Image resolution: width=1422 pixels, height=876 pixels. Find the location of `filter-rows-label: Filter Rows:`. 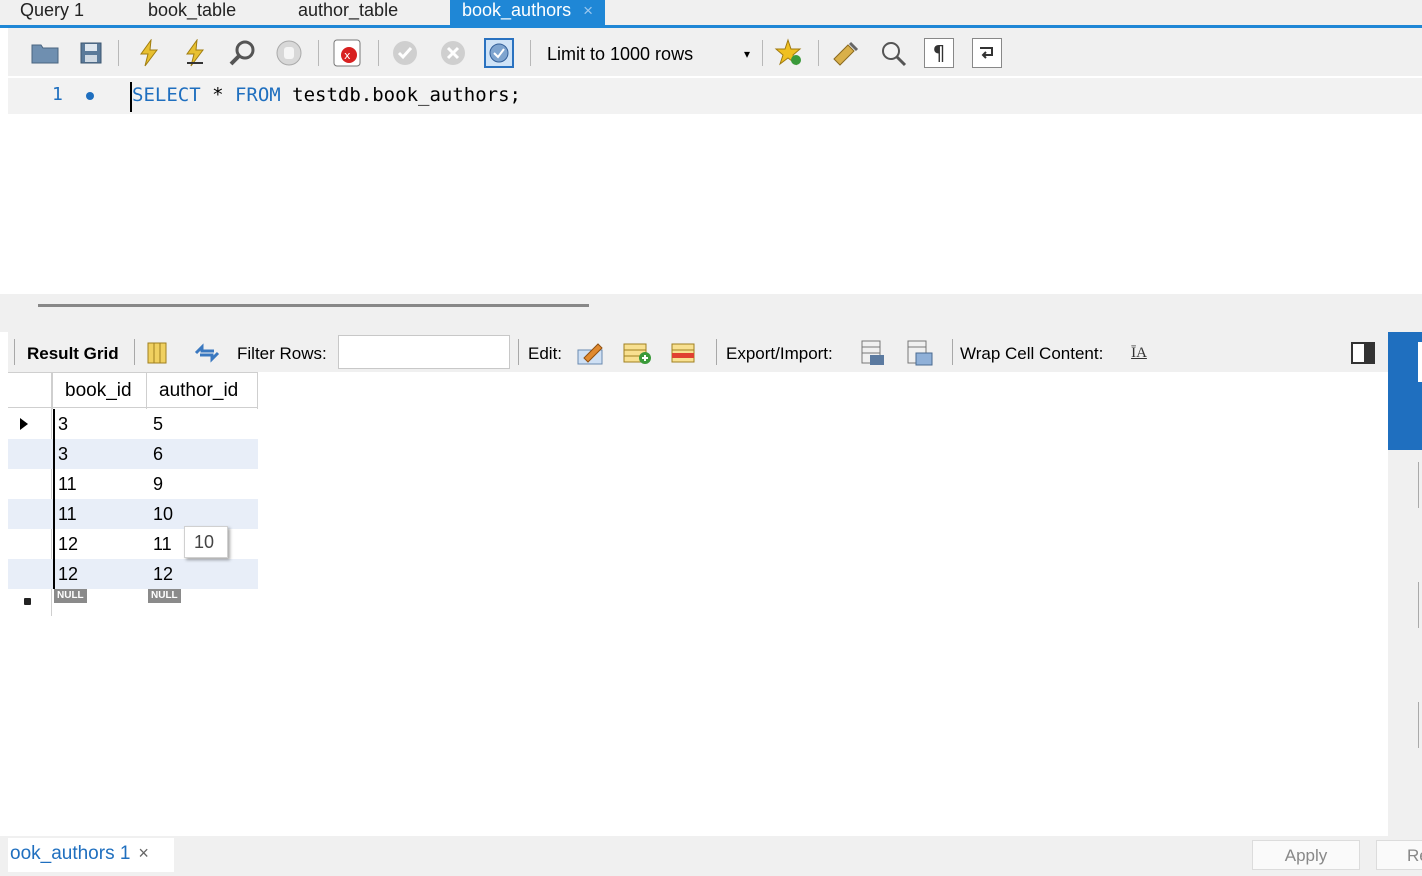

filter-rows-label: Filter Rows: is located at coordinates (282, 353).